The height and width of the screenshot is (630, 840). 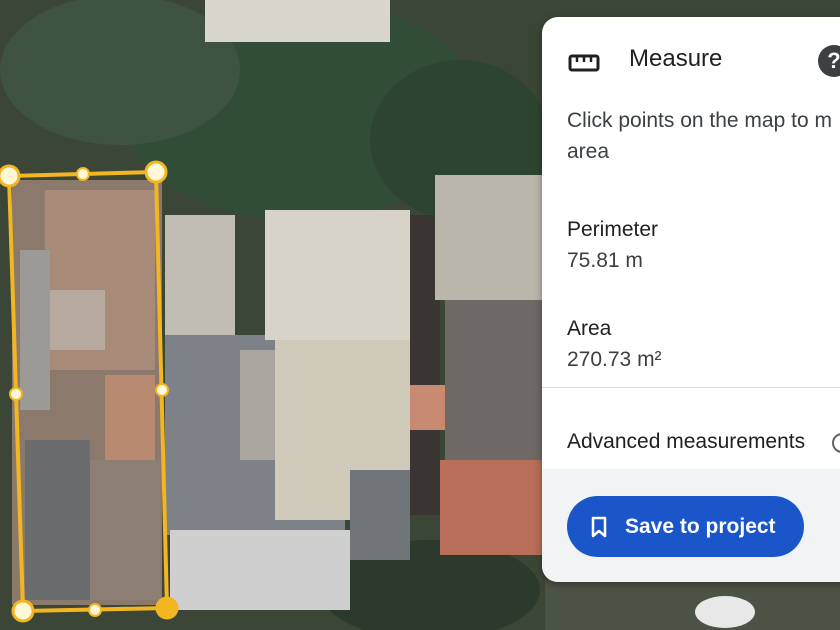 What do you see at coordinates (836, 443) in the screenshot?
I see `info-icon` at bounding box center [836, 443].